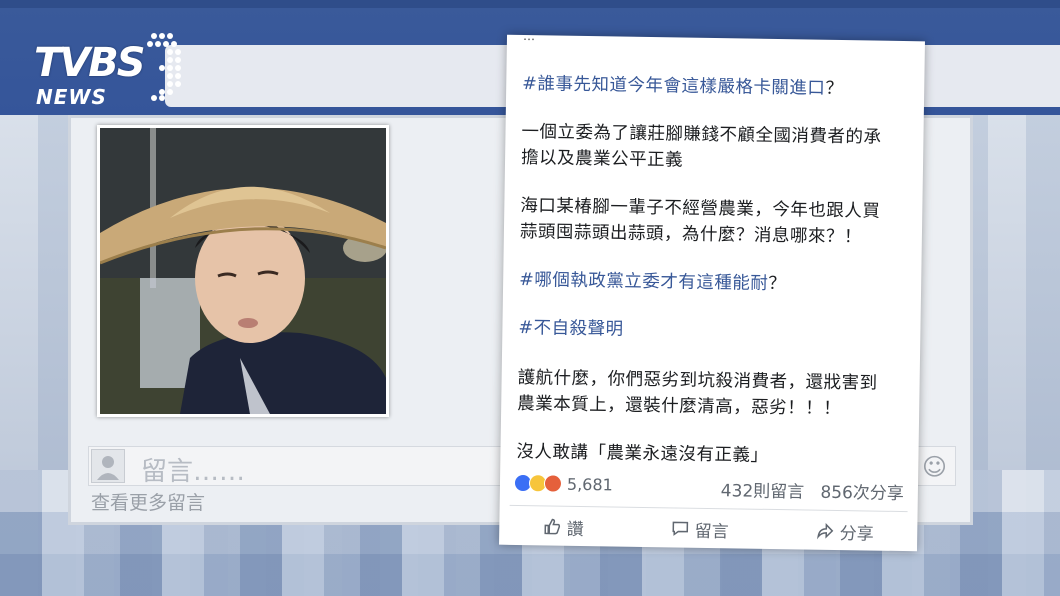 Image resolution: width=1060 pixels, height=596 pixels. Describe the element at coordinates (856, 534) in the screenshot. I see `share-button-label: 分享` at that location.